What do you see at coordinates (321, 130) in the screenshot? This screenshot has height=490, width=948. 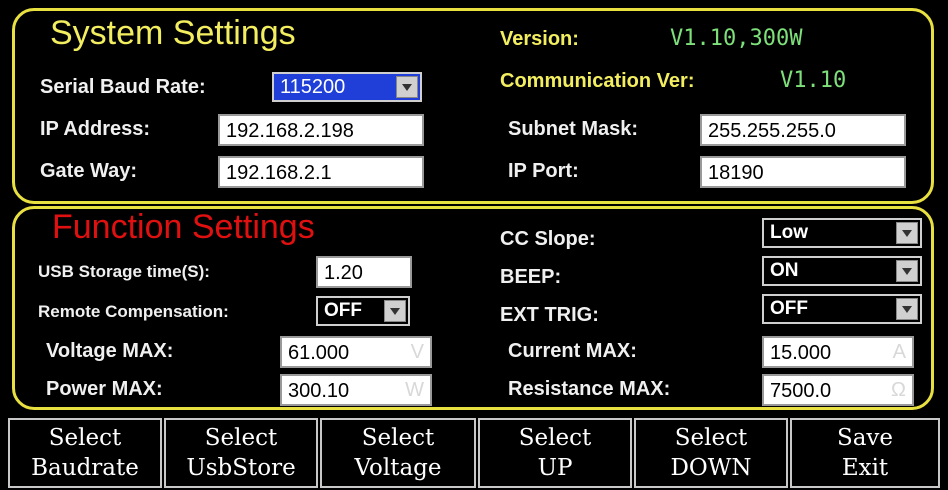 I see `ip-address-field: 192.168.2.198` at bounding box center [321, 130].